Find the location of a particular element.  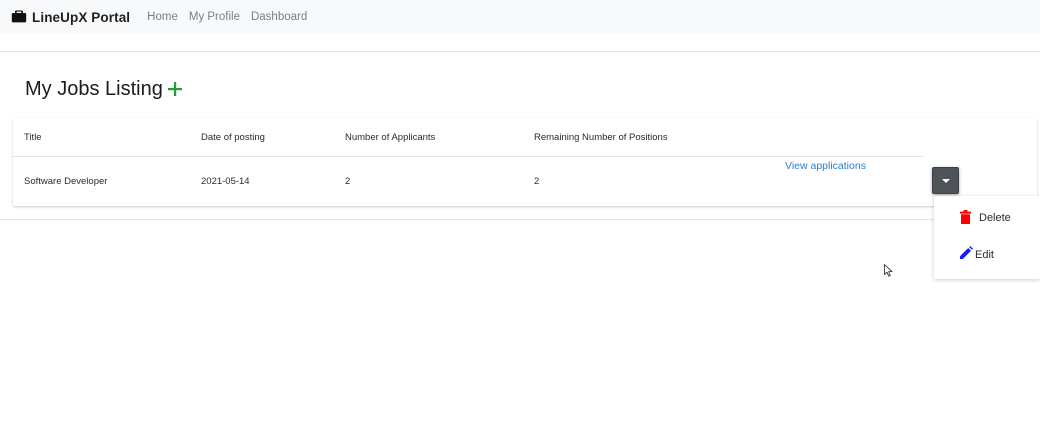

view-applications-link: View applications is located at coordinates (825, 166).